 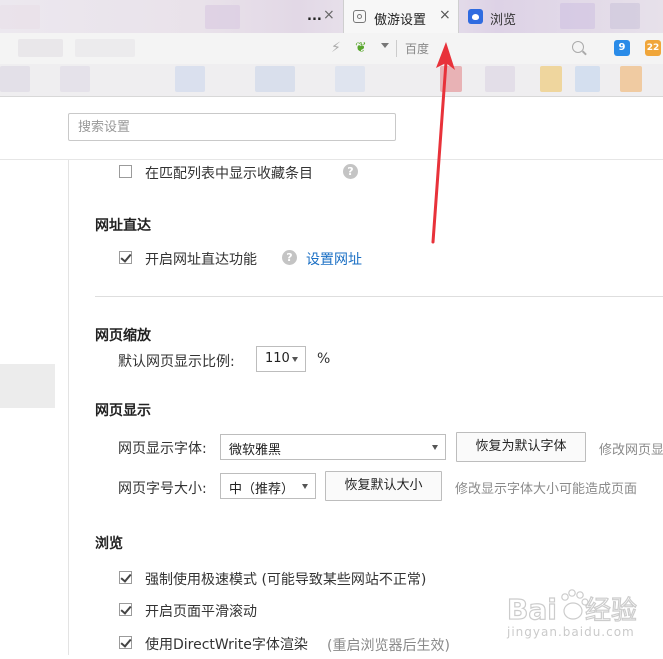 I want to click on search-input, so click(x=232, y=127).